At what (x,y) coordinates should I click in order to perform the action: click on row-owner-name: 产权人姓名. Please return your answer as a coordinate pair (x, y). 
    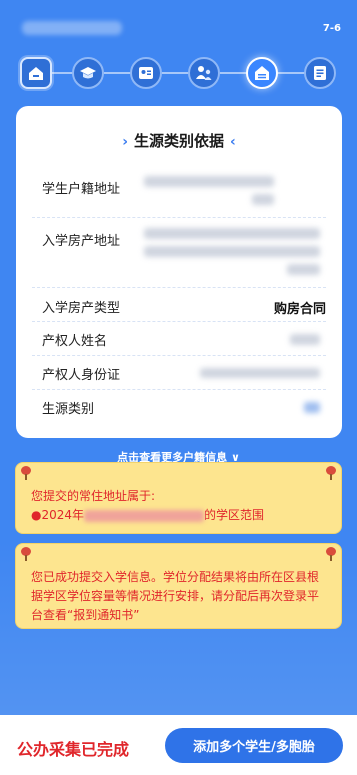
    Looking at the image, I should click on (179, 339).